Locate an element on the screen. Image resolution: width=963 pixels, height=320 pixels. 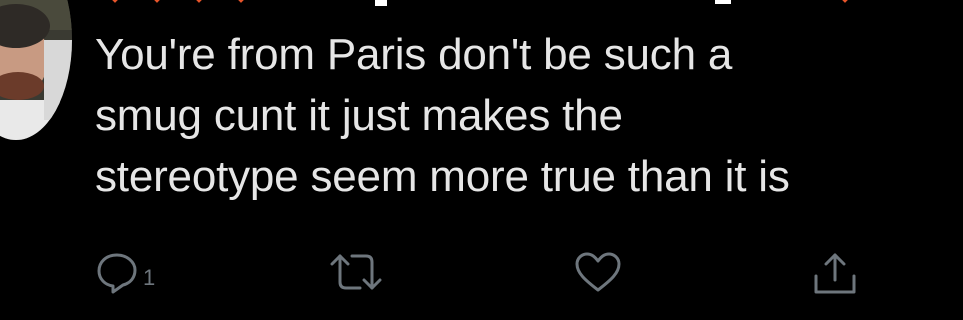
avatar-photo is located at coordinates (36, 70).